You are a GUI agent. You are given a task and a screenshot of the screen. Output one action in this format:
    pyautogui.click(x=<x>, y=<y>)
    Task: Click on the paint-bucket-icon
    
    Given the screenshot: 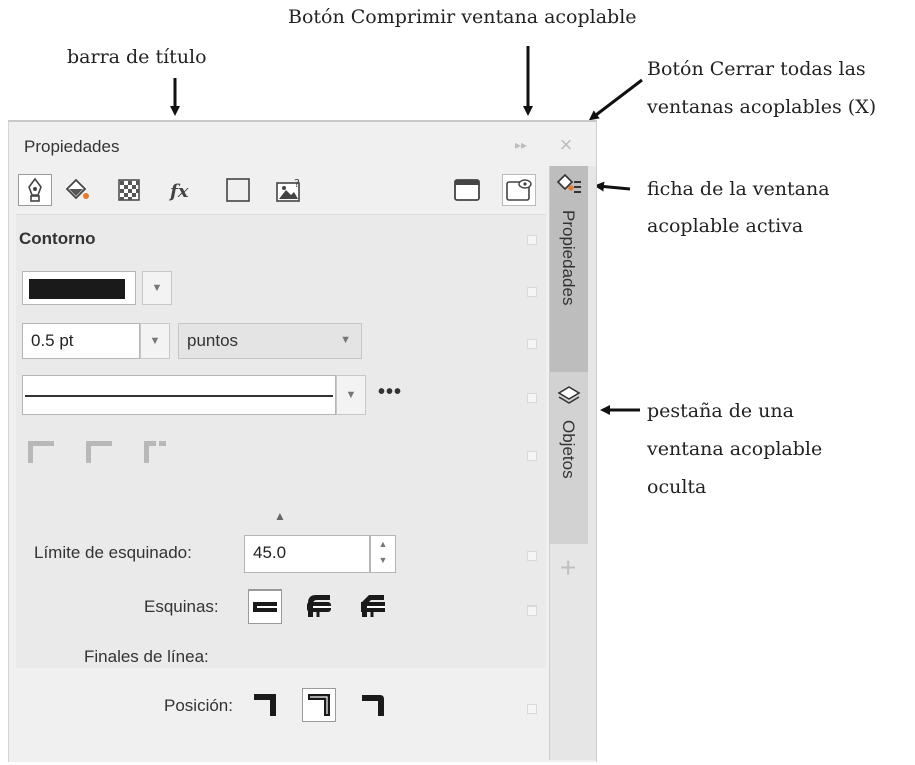 What is the action you would take?
    pyautogui.click(x=77, y=189)
    